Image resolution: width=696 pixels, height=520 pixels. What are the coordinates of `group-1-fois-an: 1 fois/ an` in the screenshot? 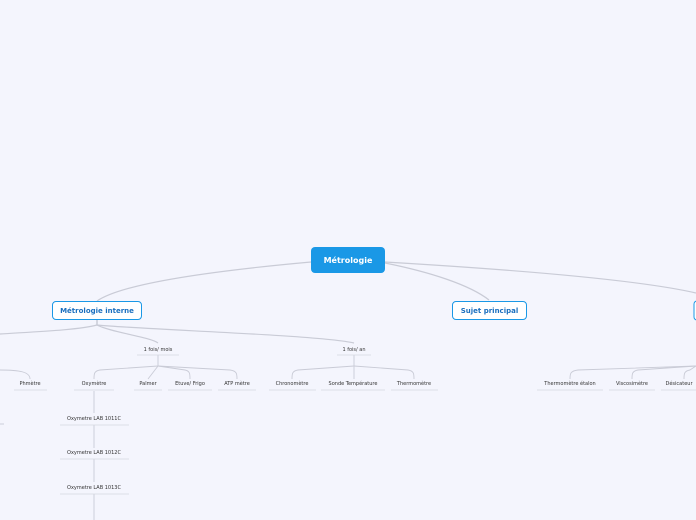 It's located at (353, 350).